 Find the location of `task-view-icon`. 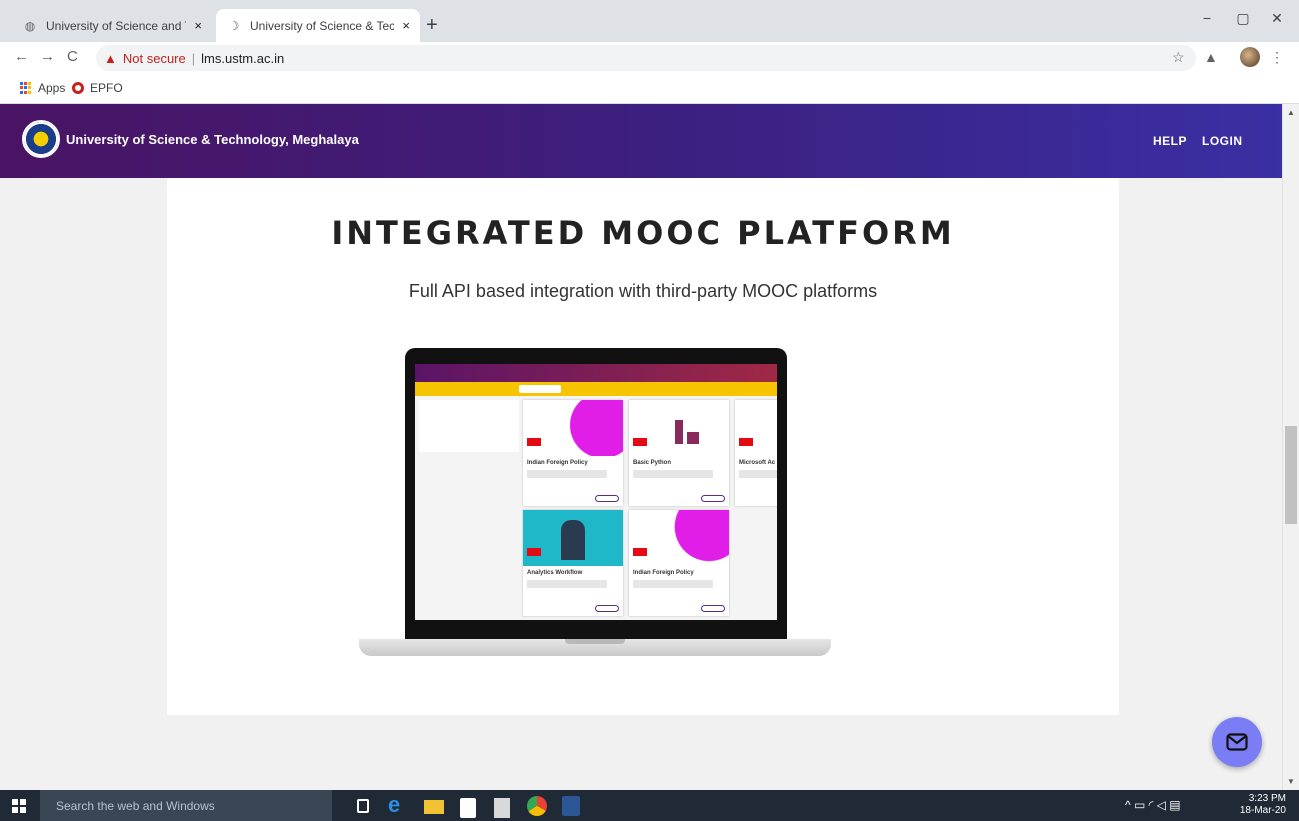

task-view-icon is located at coordinates (363, 806).